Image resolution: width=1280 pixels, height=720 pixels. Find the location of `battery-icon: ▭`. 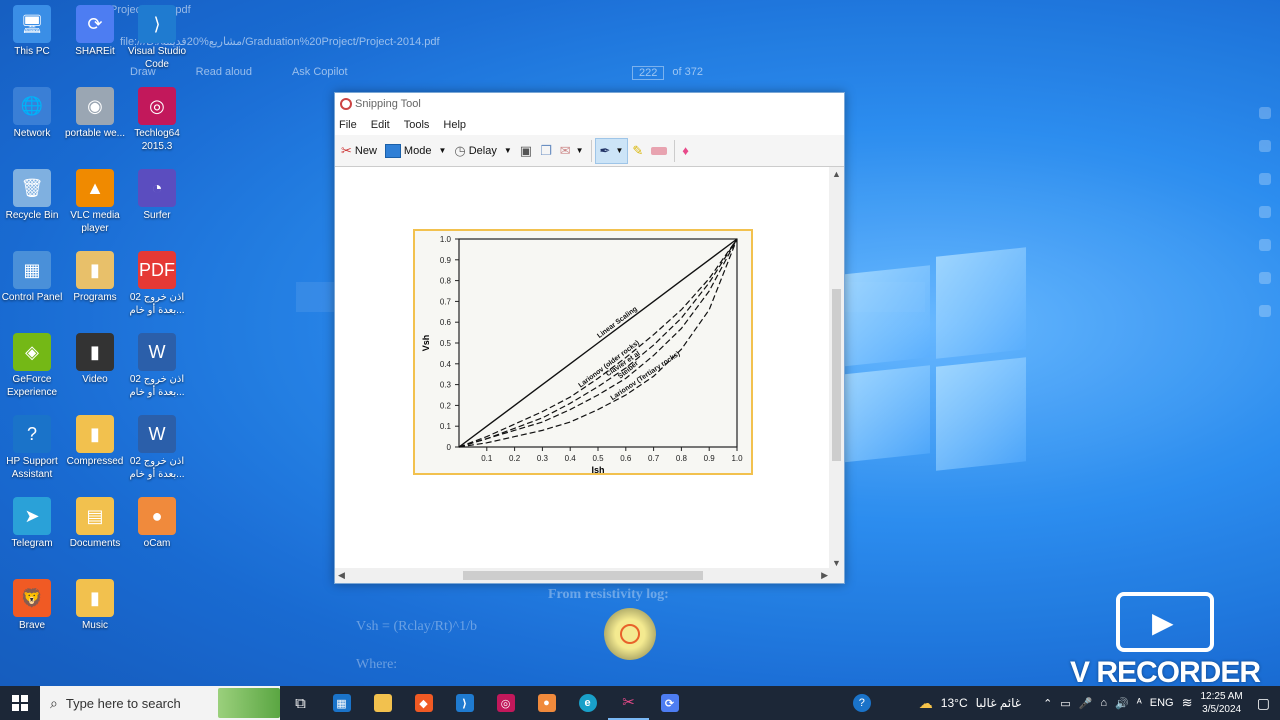

battery-icon: ▭ is located at coordinates (1065, 703).